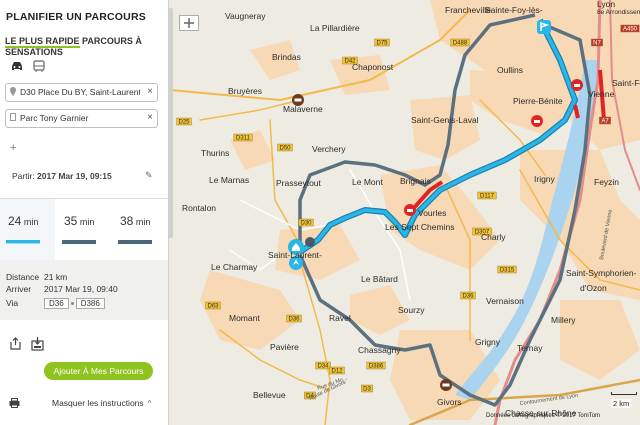  I want to click on road-shield: D3, so click(367, 388).